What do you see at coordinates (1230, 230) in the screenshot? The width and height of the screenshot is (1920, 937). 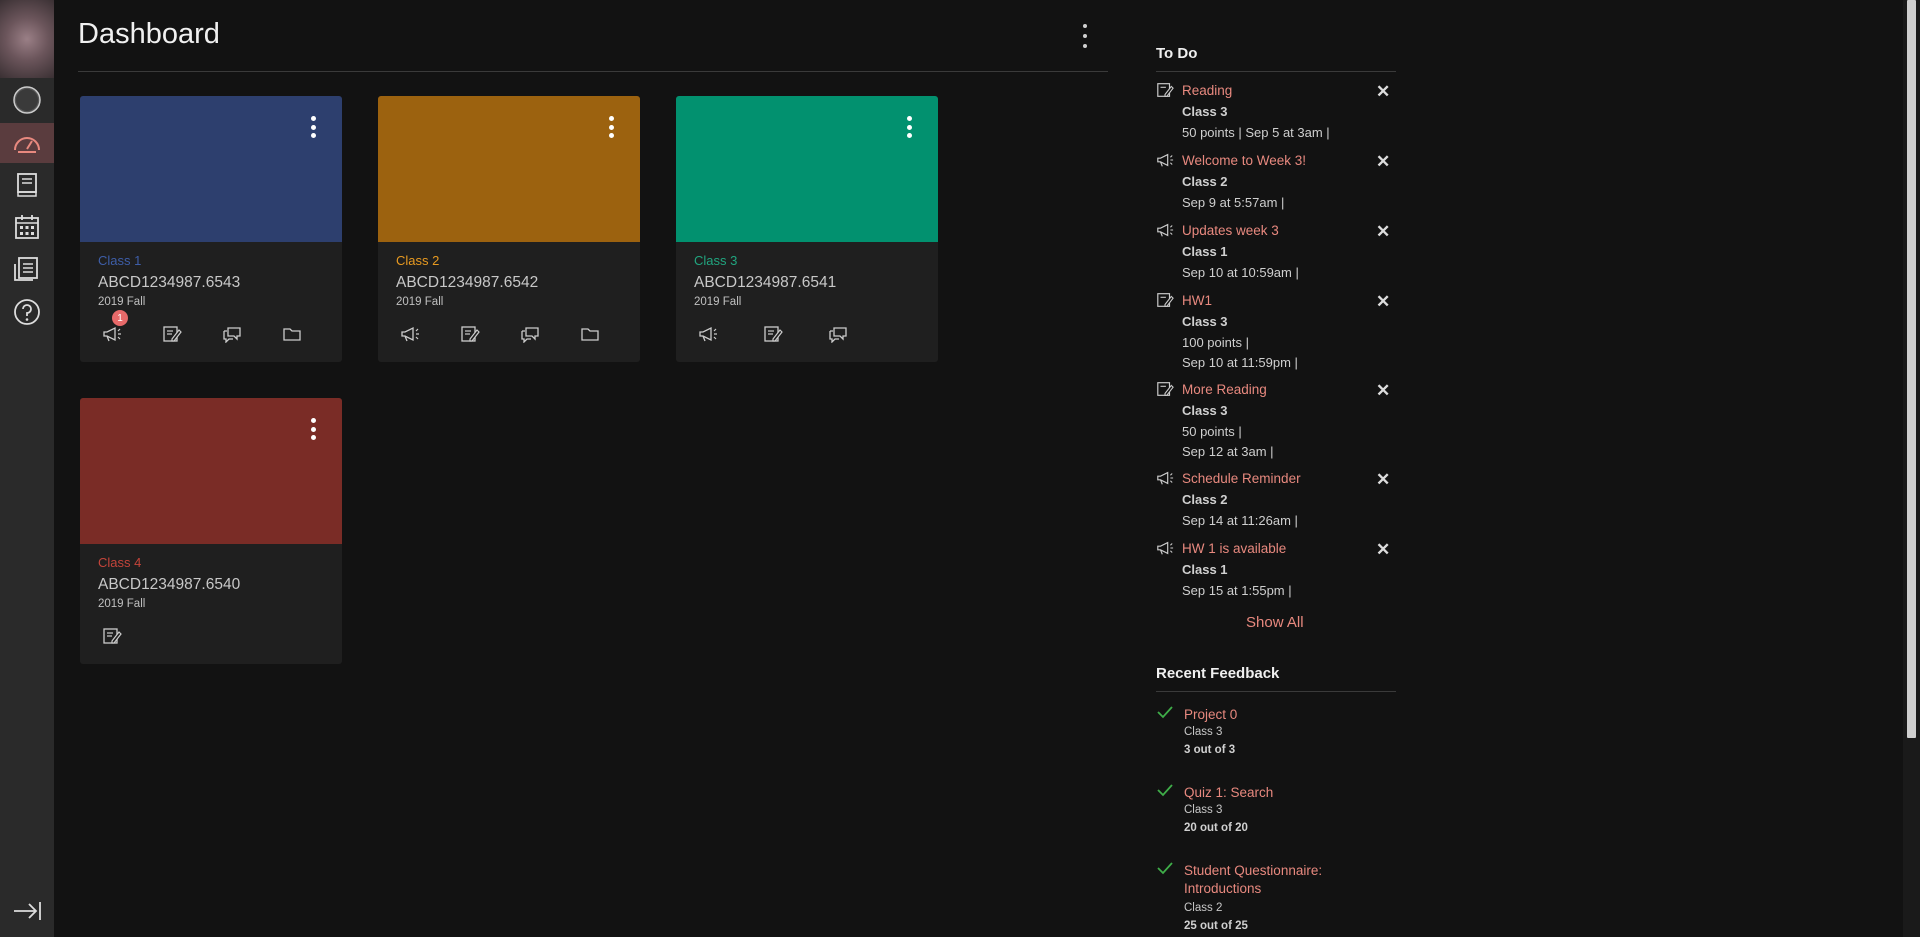 I see `todo-title-link: Updates week 3` at bounding box center [1230, 230].